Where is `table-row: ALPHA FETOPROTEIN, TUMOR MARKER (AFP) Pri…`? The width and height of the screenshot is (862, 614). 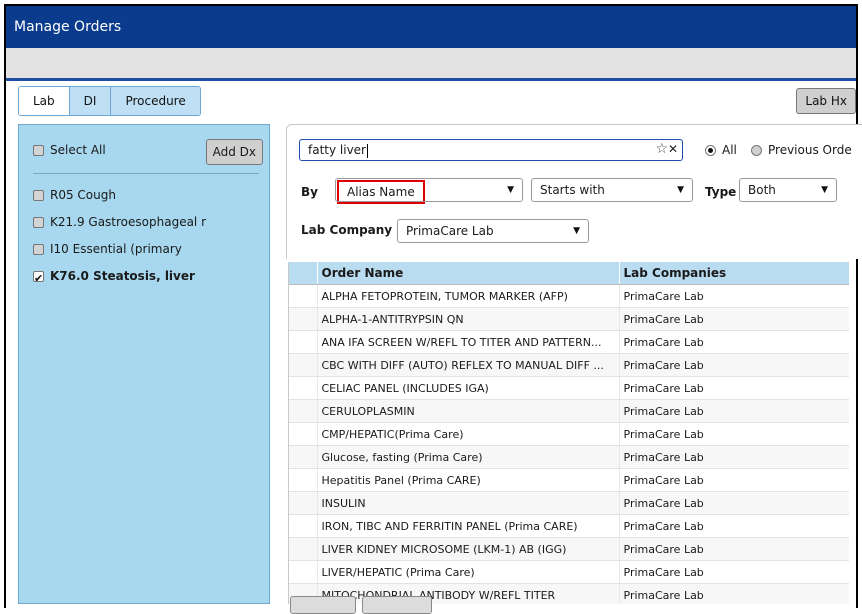 table-row: ALPHA FETOPROTEIN, TUMOR MARKER (AFP) Pri… is located at coordinates (569, 296).